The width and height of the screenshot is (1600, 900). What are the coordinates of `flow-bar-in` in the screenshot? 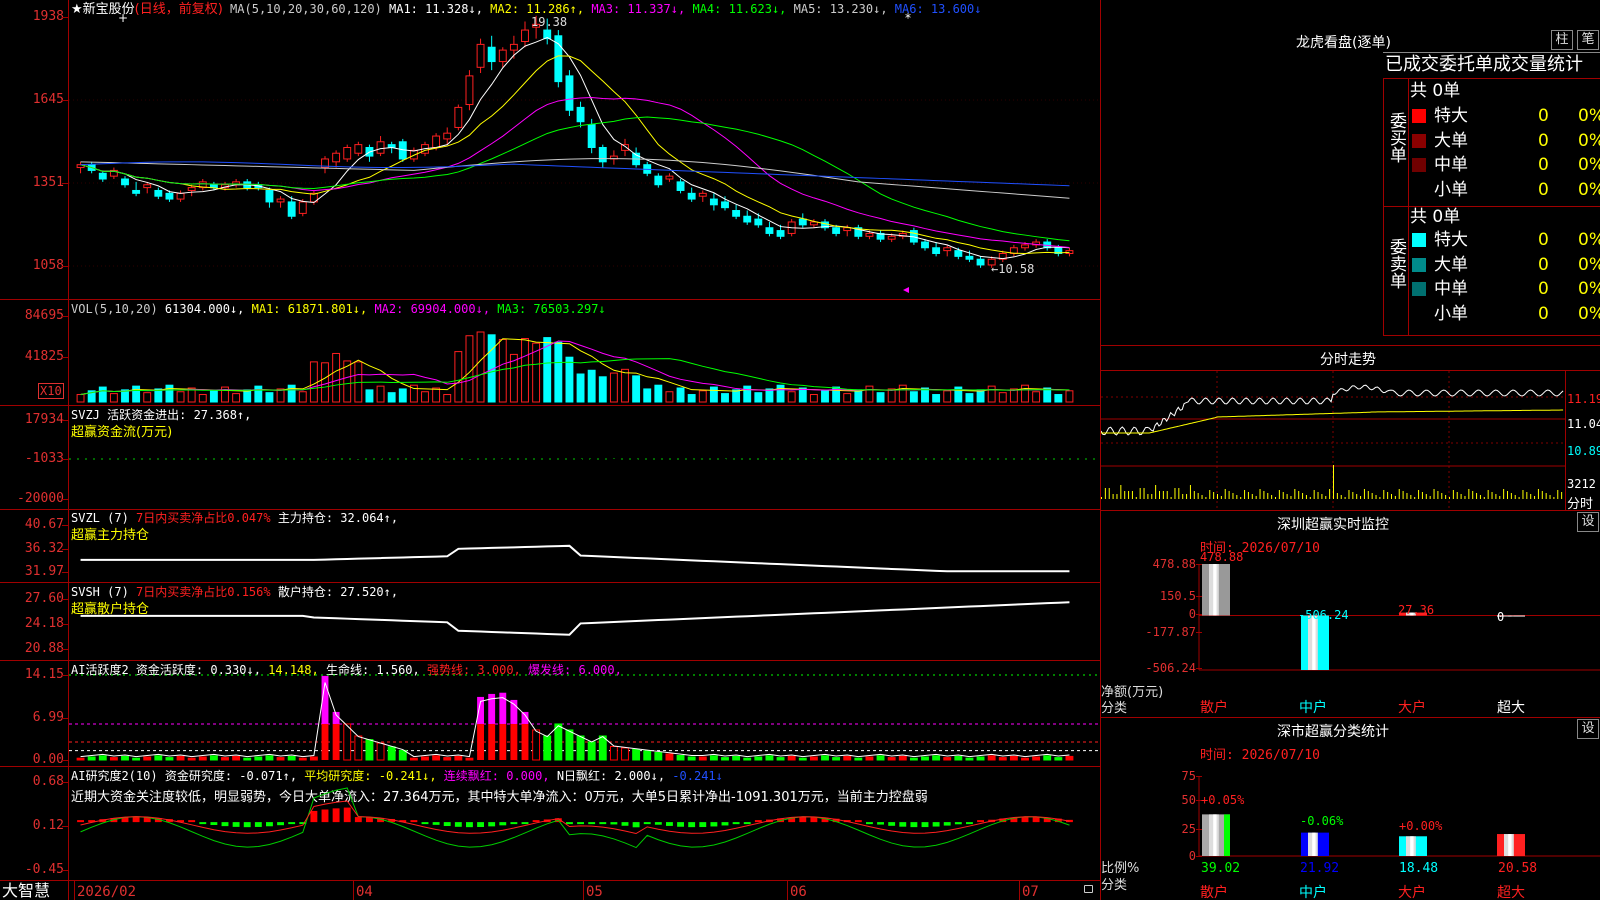 It's located at (314, 445).